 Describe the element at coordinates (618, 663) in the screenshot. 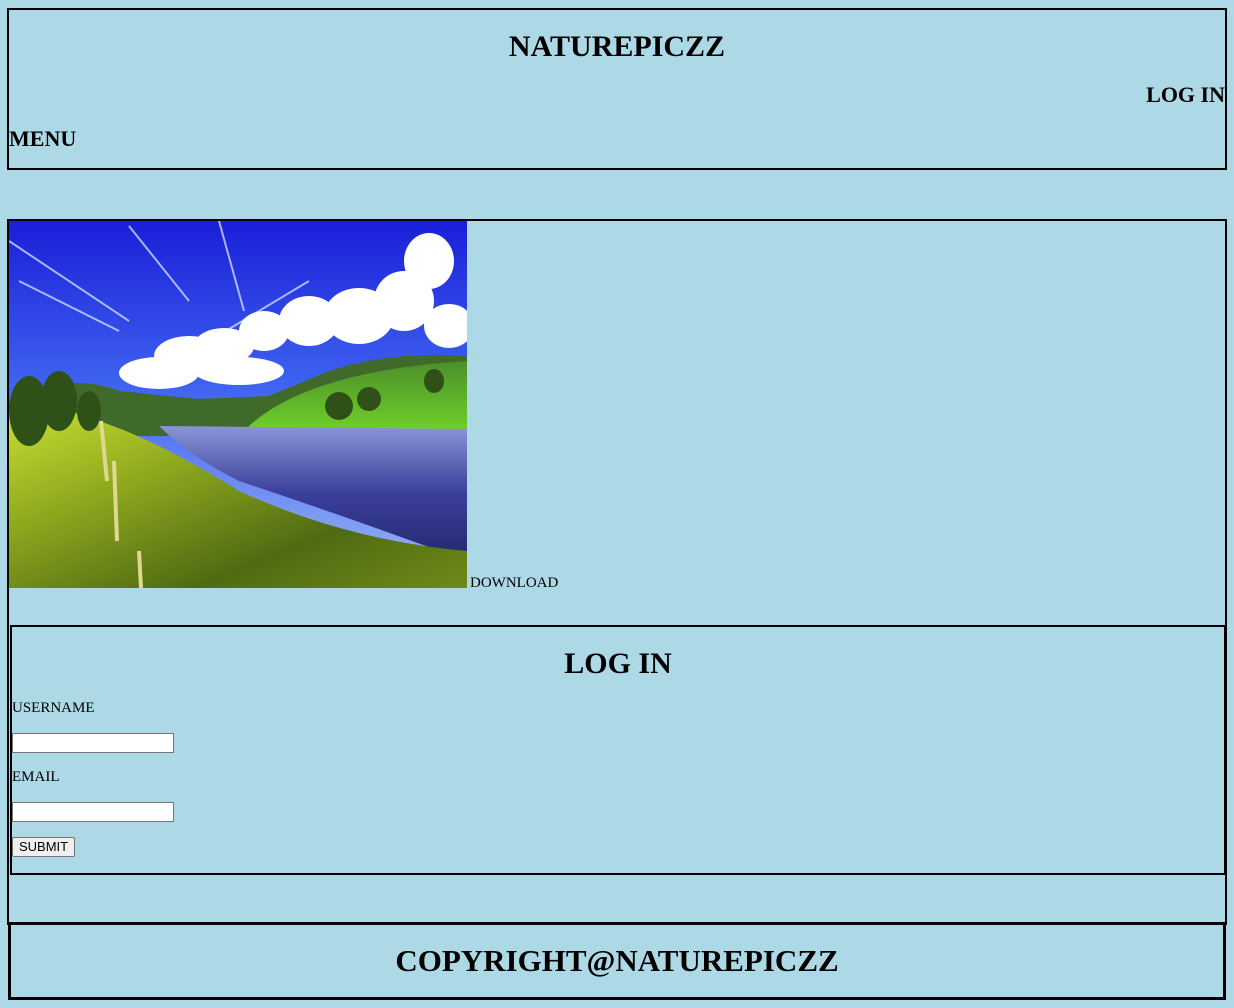

I see `login-heading: LOG IN` at that location.